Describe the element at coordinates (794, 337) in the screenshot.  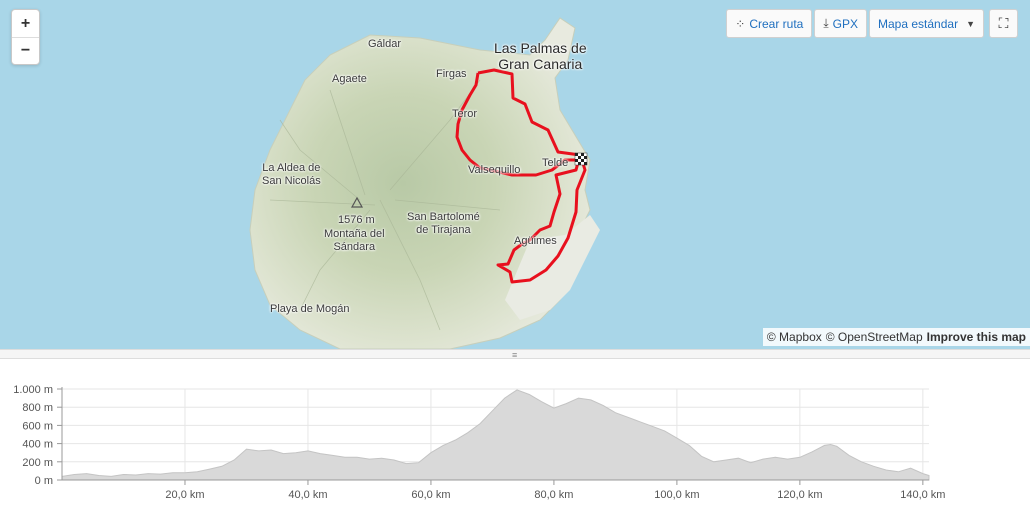
I see `attribution-mapbox: © Mapbox` at that location.